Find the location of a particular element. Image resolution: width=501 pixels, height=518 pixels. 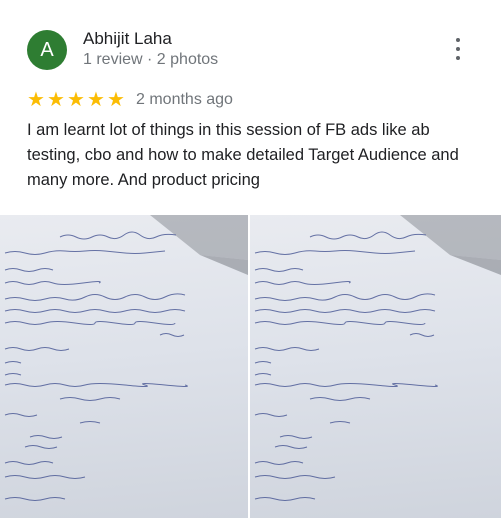

rating-row: ★ ★ ★ ★ ★ 2 months ago is located at coordinates (130, 100).